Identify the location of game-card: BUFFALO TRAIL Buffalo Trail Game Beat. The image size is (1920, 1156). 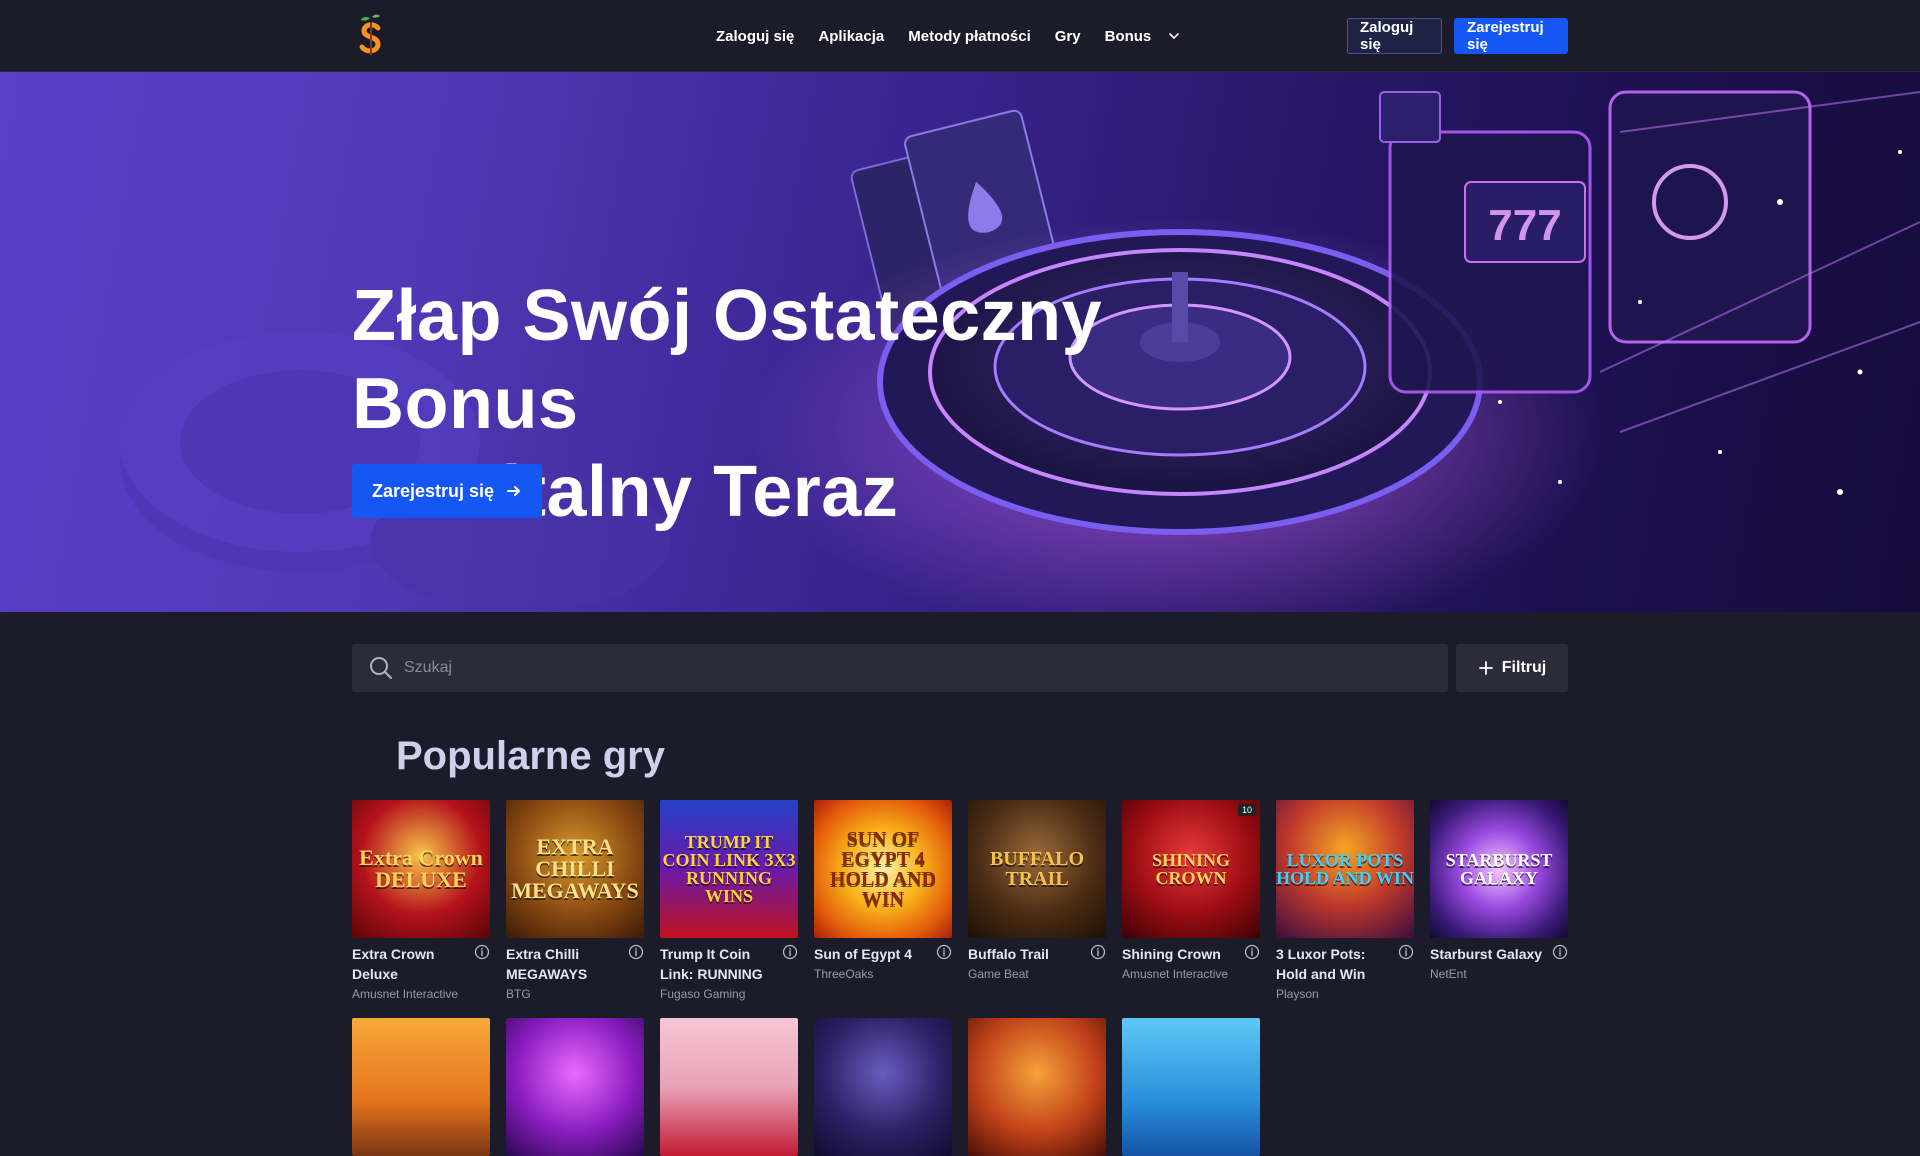
(1037, 890).